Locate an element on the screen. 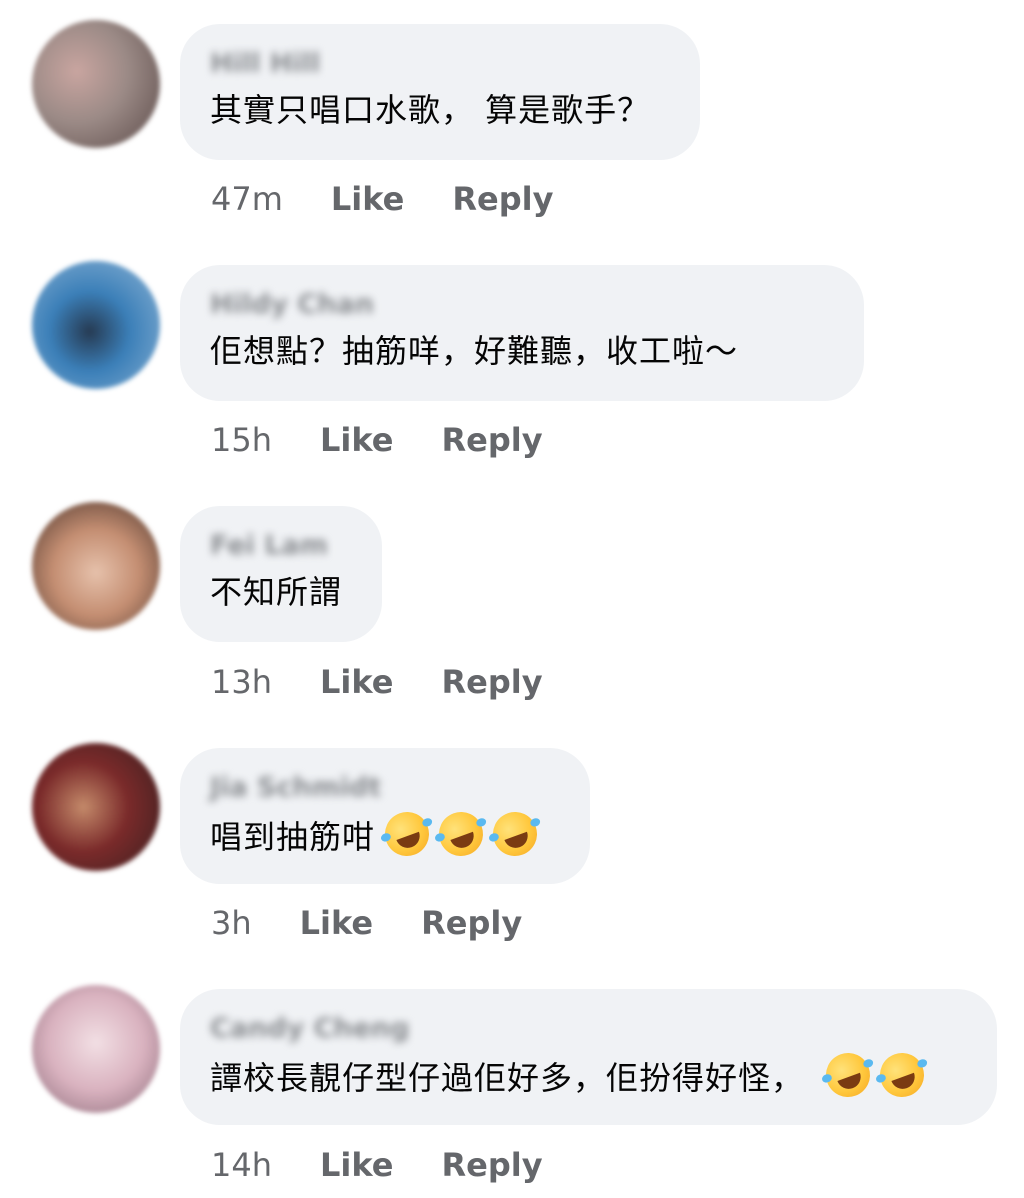 The height and width of the screenshot is (1198, 1024). comment-bubble: Candy Cheng 譚校長靚仔型仔過佢好多，佢扮得好怪， is located at coordinates (588, 1057).